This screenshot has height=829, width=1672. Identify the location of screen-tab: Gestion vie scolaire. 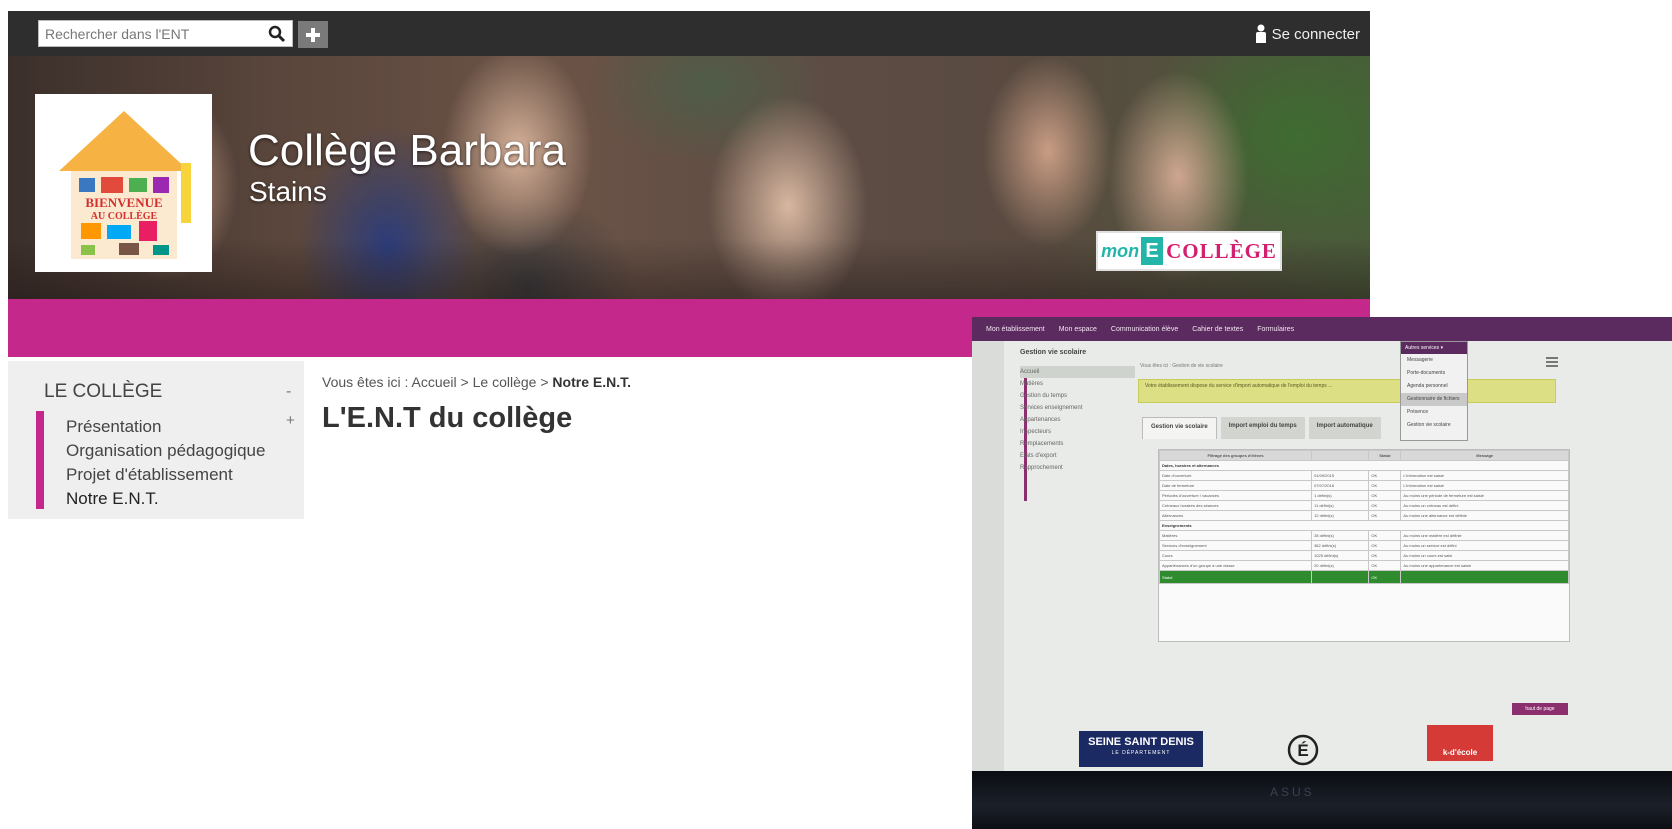
(1179, 428).